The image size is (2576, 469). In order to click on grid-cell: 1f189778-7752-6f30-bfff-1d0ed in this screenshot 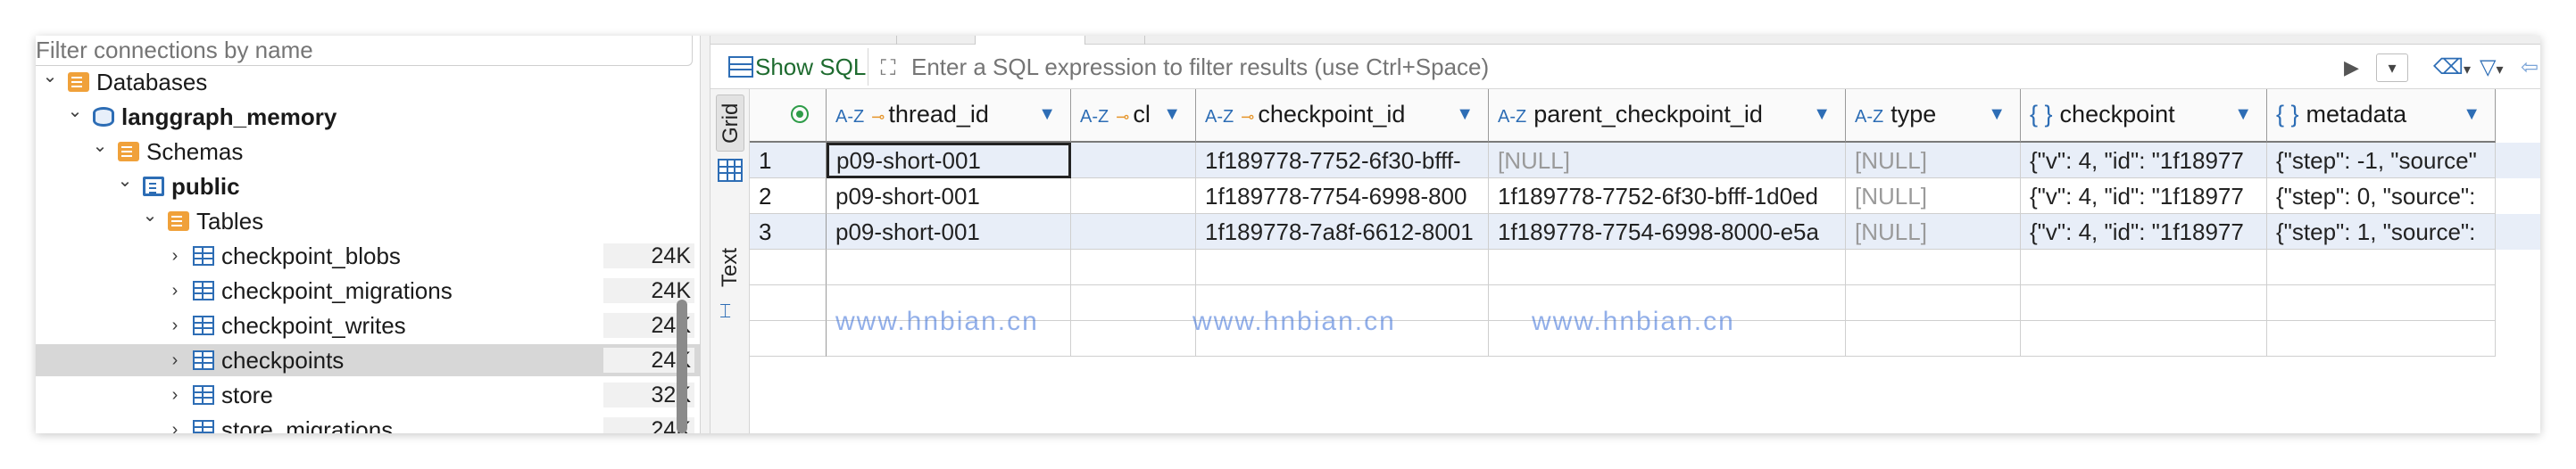, I will do `click(1667, 196)`.